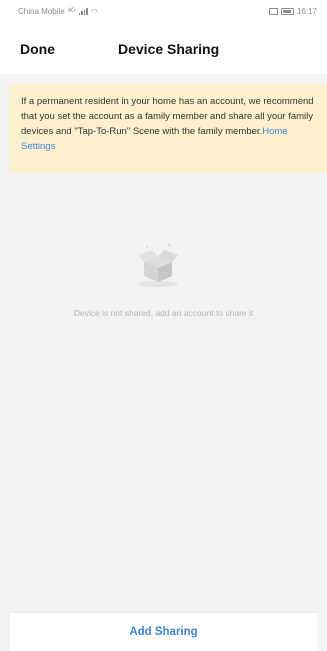 The width and height of the screenshot is (327, 651). I want to click on status-right: 16:17, so click(292, 11).